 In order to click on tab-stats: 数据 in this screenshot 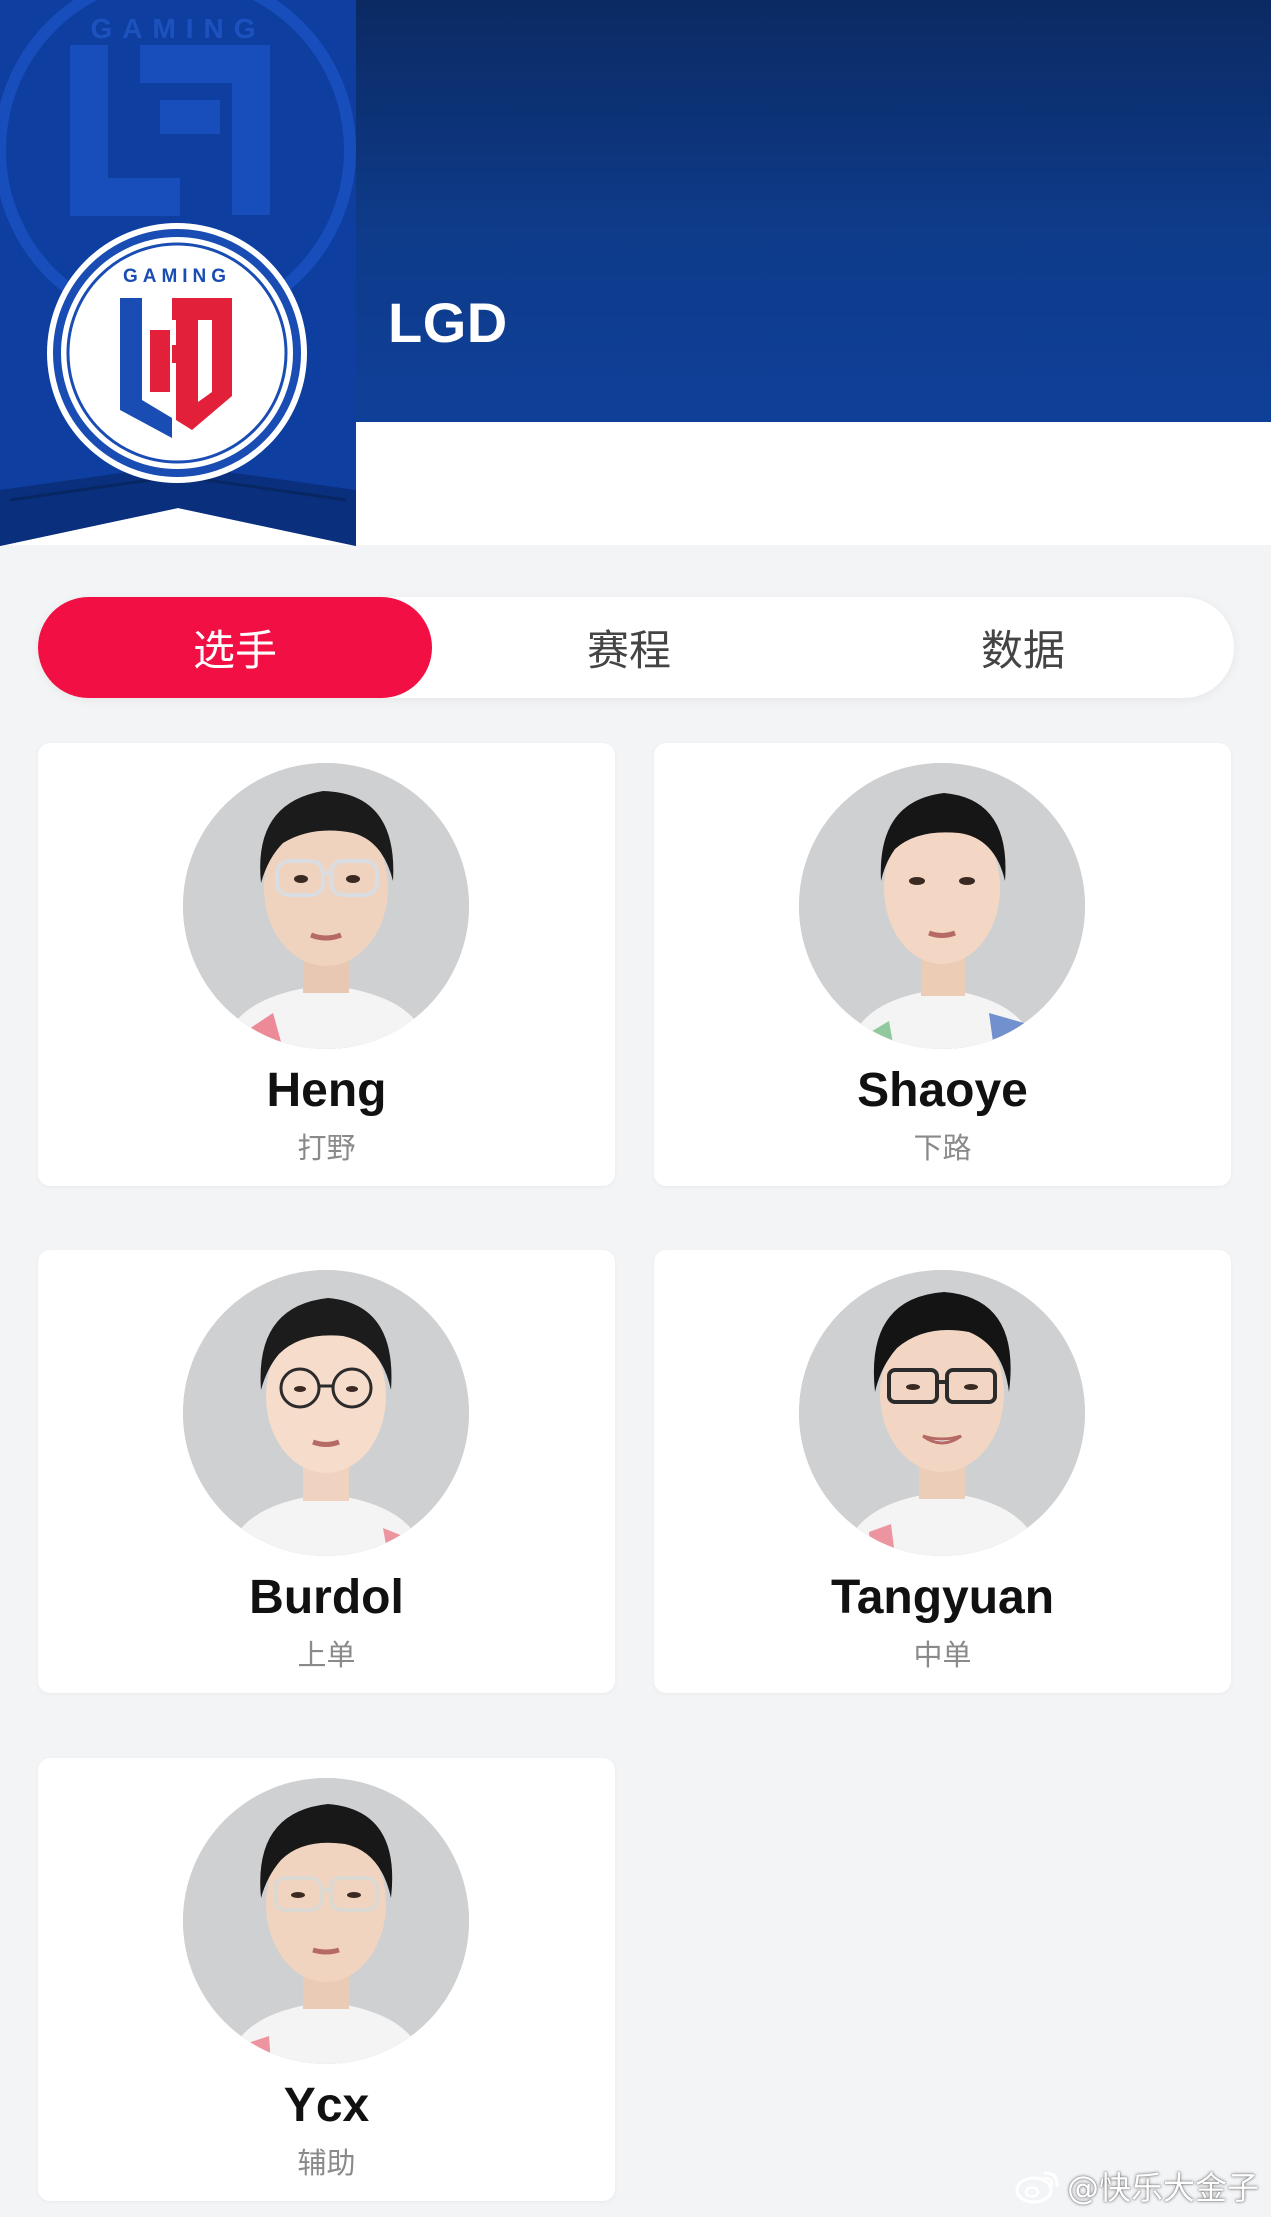, I will do `click(1023, 647)`.